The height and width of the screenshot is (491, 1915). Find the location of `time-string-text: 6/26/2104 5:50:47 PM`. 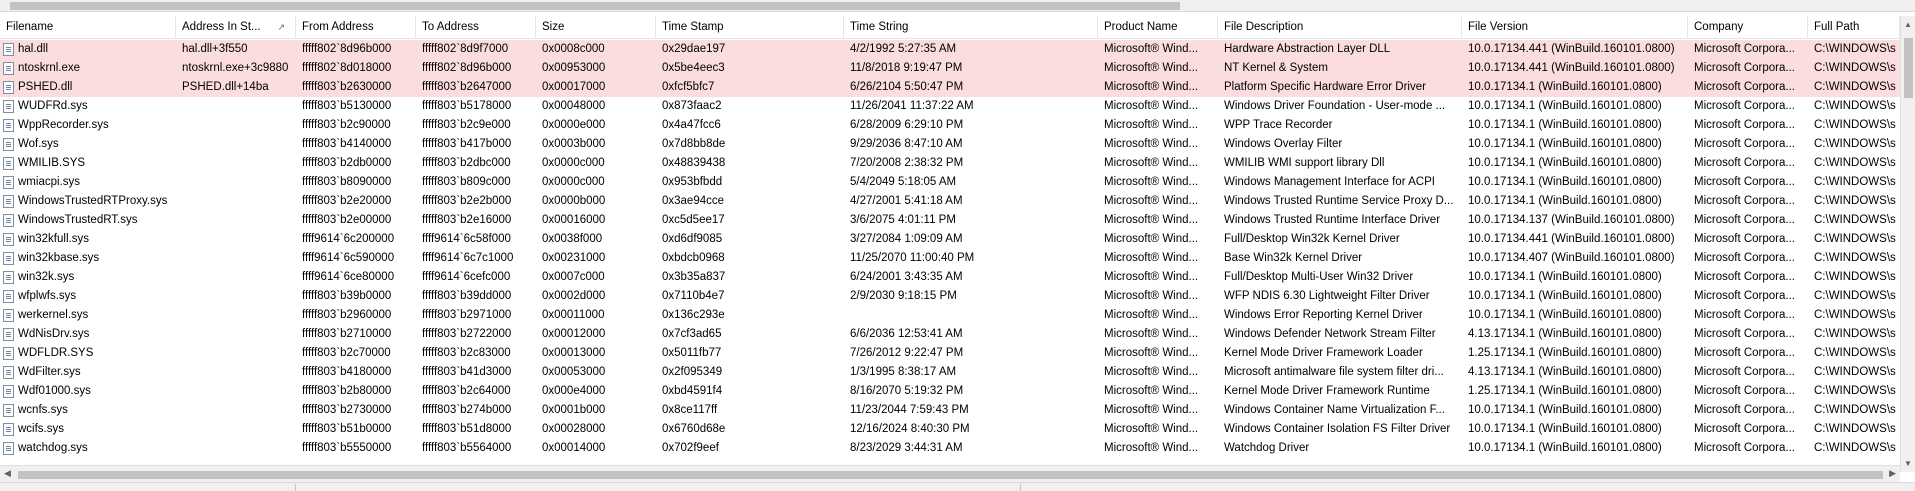

time-string-text: 6/26/2104 5:50:47 PM is located at coordinates (907, 87).